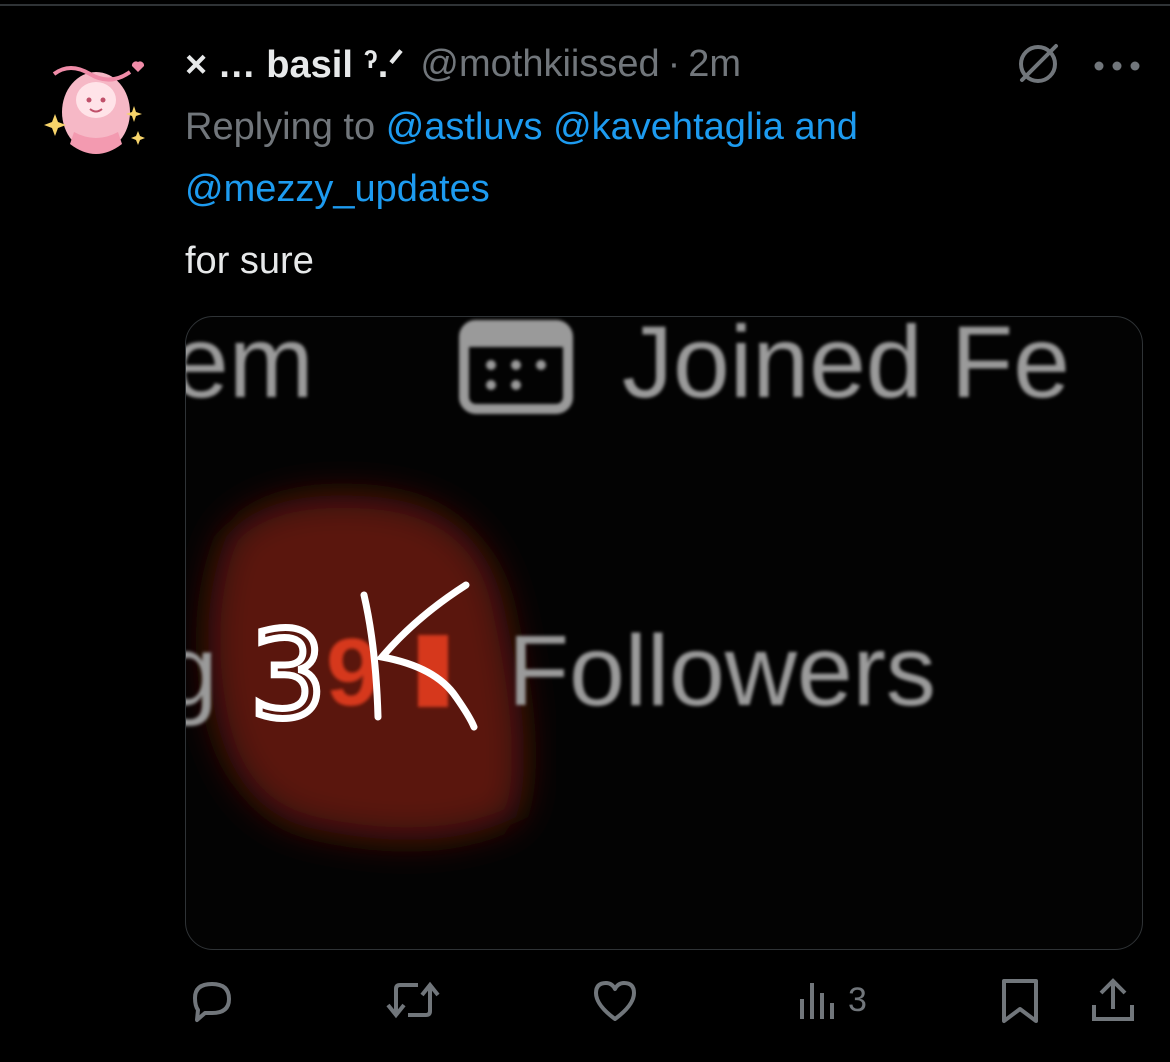 Image resolution: width=1170 pixels, height=1062 pixels. What do you see at coordinates (1038, 64) in the screenshot?
I see `grok-icon` at bounding box center [1038, 64].